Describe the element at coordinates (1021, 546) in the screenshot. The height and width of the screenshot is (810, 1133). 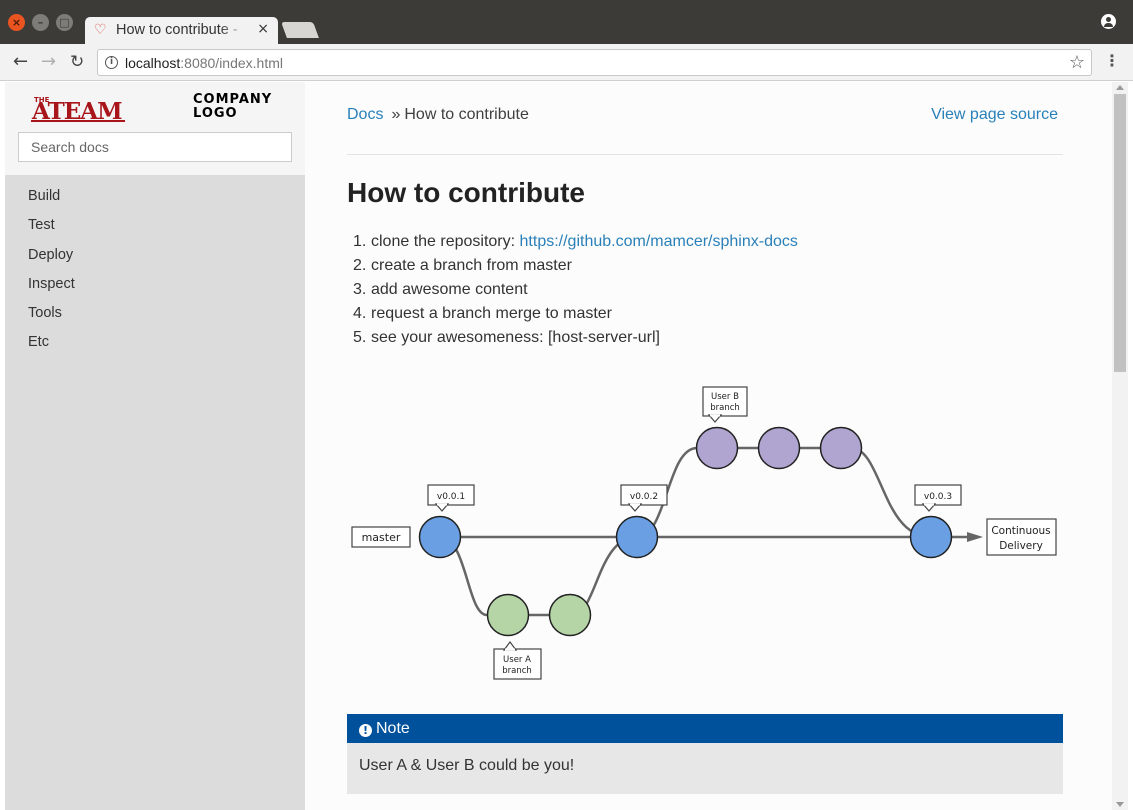
I see `target-label-line2: Delivery` at that location.